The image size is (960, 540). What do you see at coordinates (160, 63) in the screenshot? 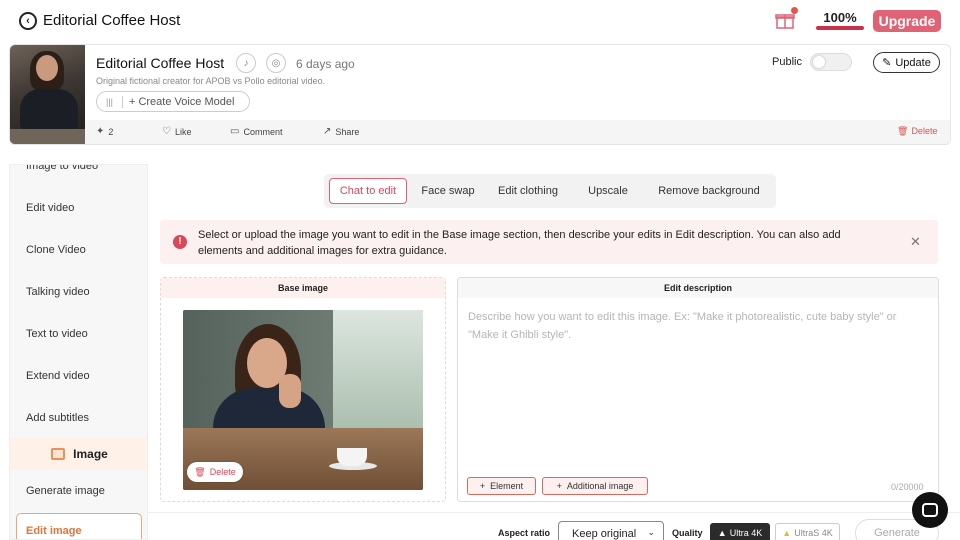
I see `creator-name: Editorial Coffee Host` at bounding box center [160, 63].